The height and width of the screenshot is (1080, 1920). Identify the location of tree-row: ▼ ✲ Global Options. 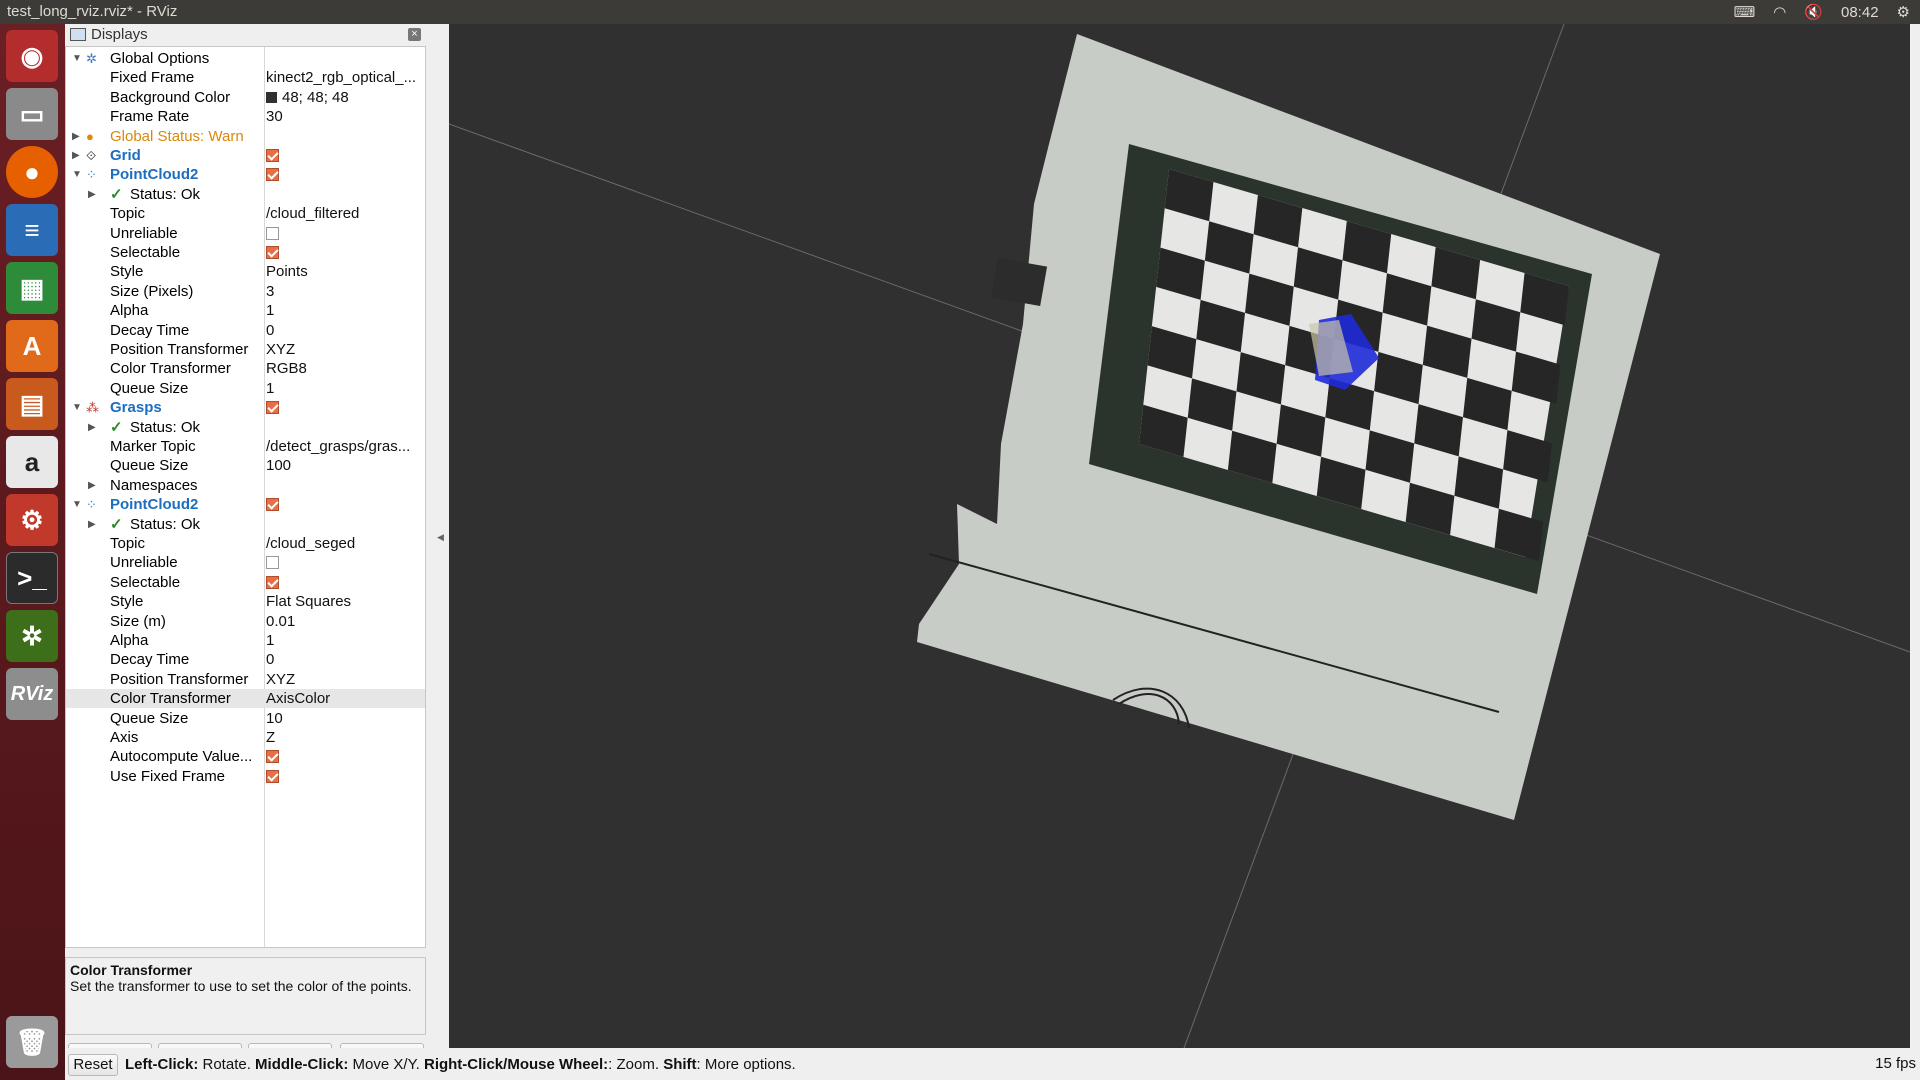
(245, 58).